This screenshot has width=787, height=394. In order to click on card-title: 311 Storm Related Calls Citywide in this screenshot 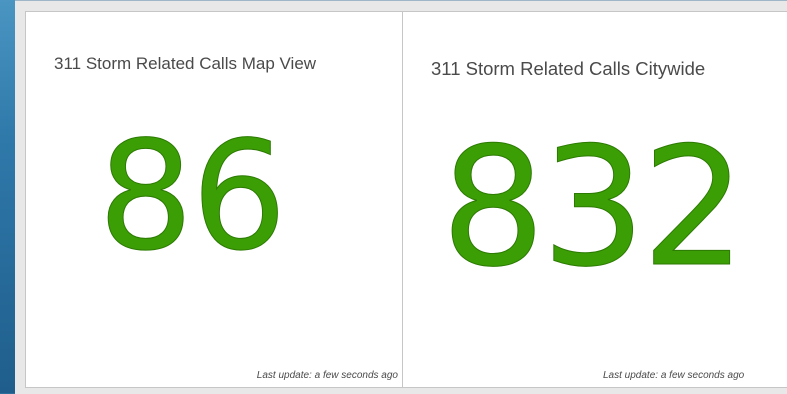, I will do `click(568, 68)`.